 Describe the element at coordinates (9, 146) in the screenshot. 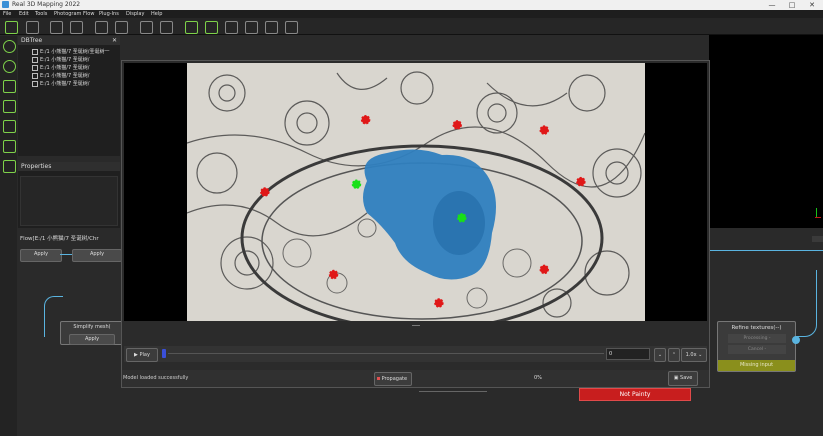

I see `grid-icon` at that location.